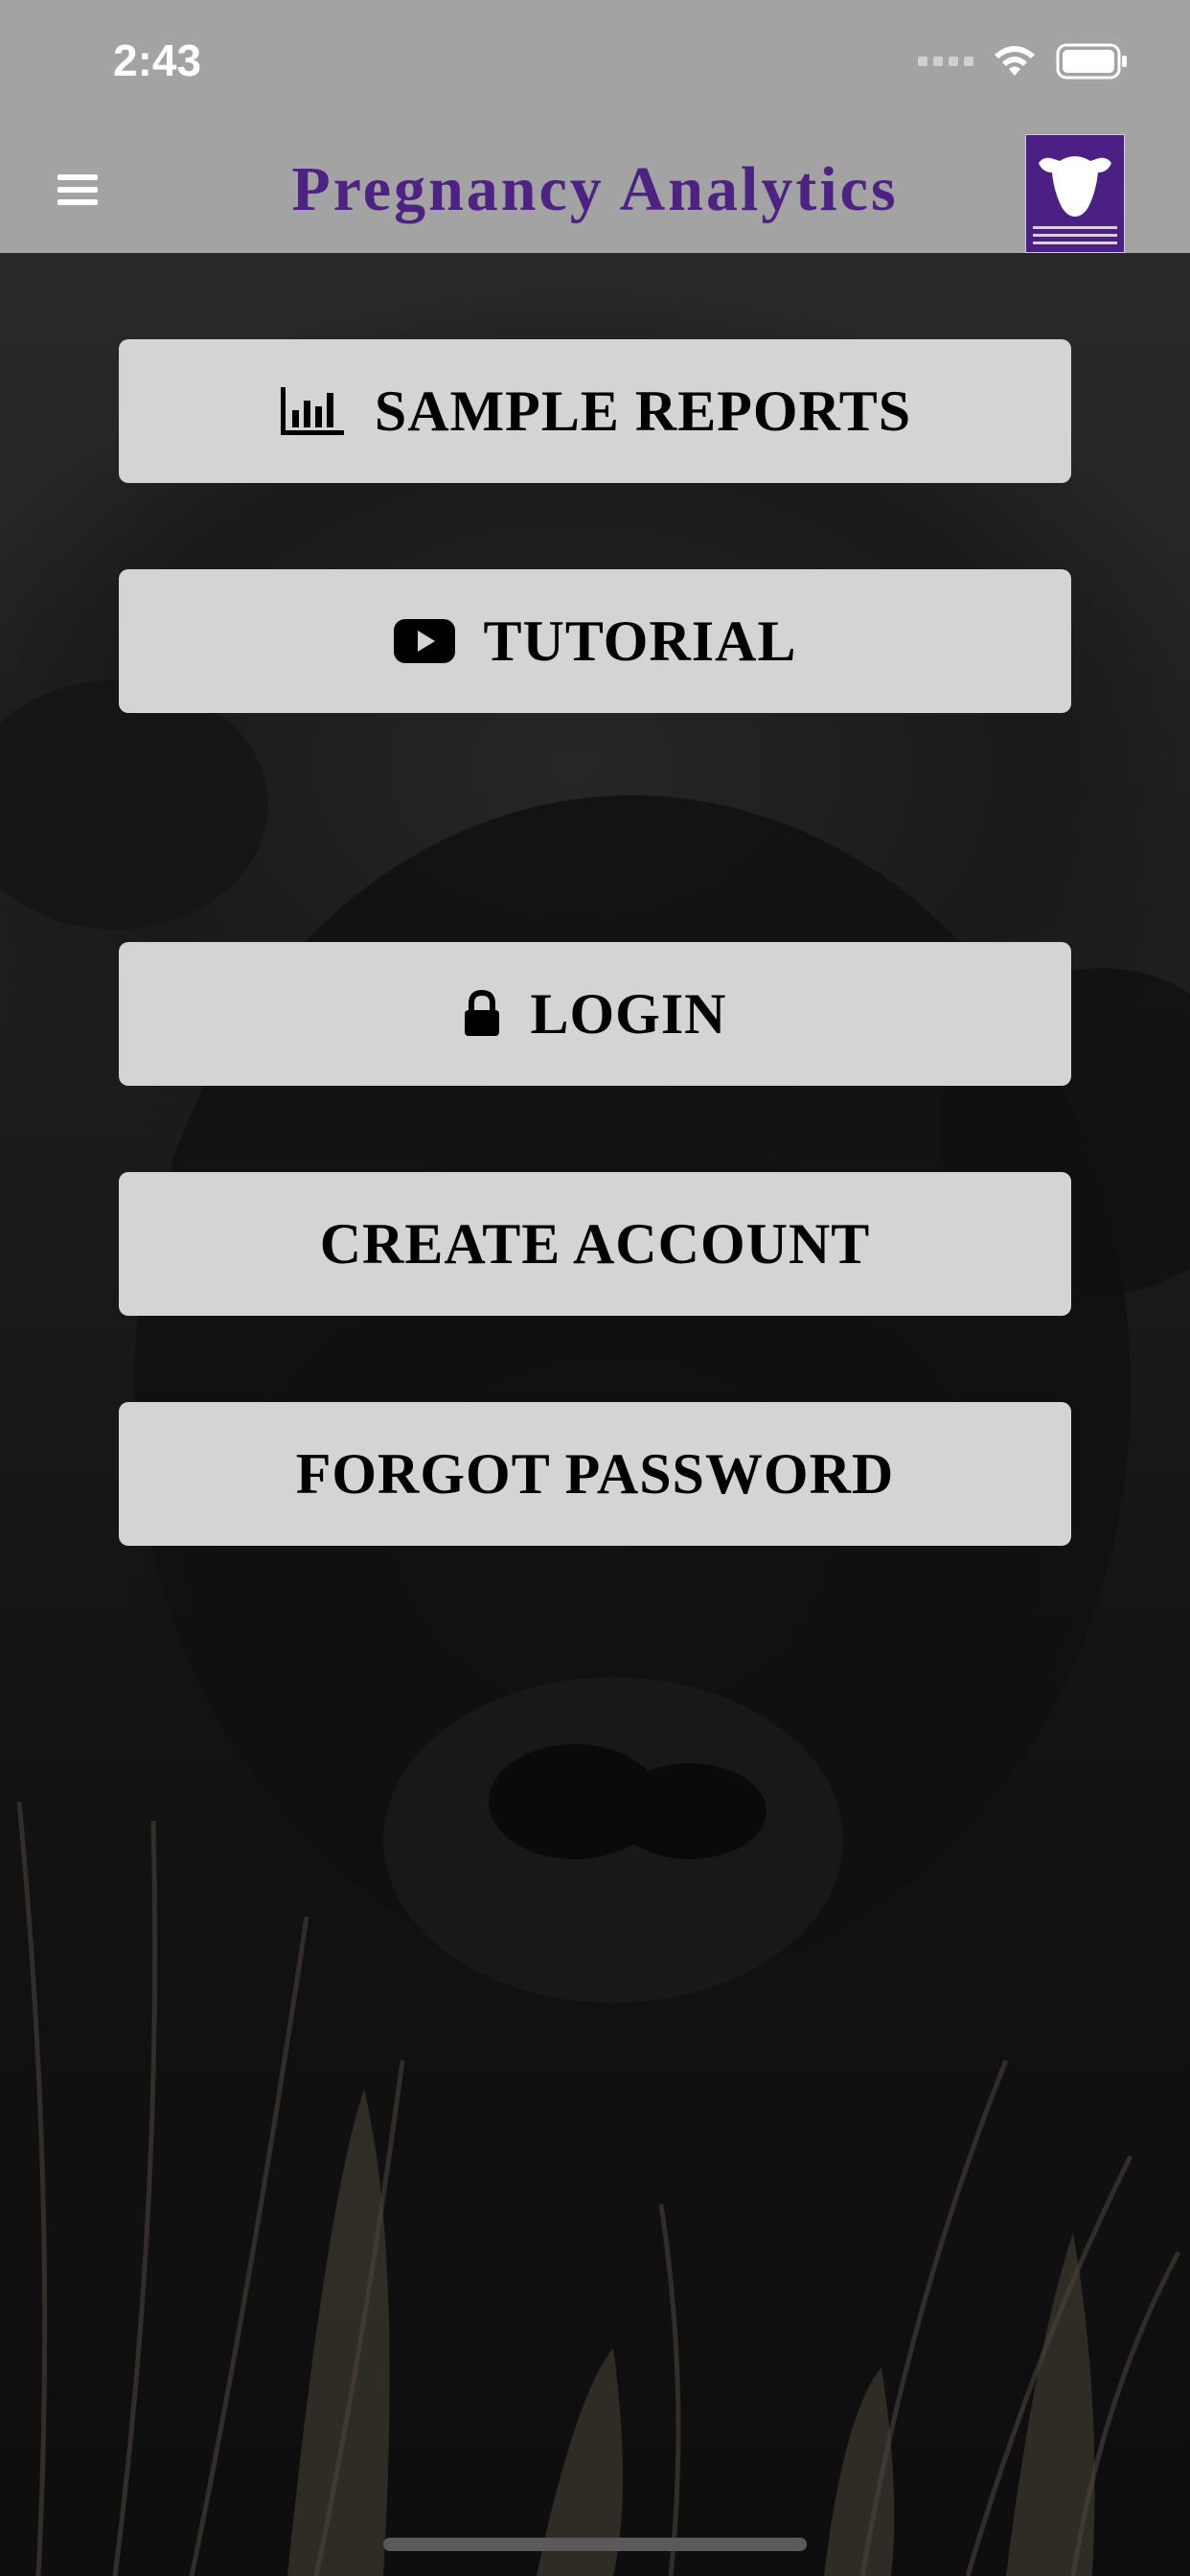 The image size is (1190, 2576). What do you see at coordinates (595, 63) in the screenshot?
I see `status-bar: 2:43` at bounding box center [595, 63].